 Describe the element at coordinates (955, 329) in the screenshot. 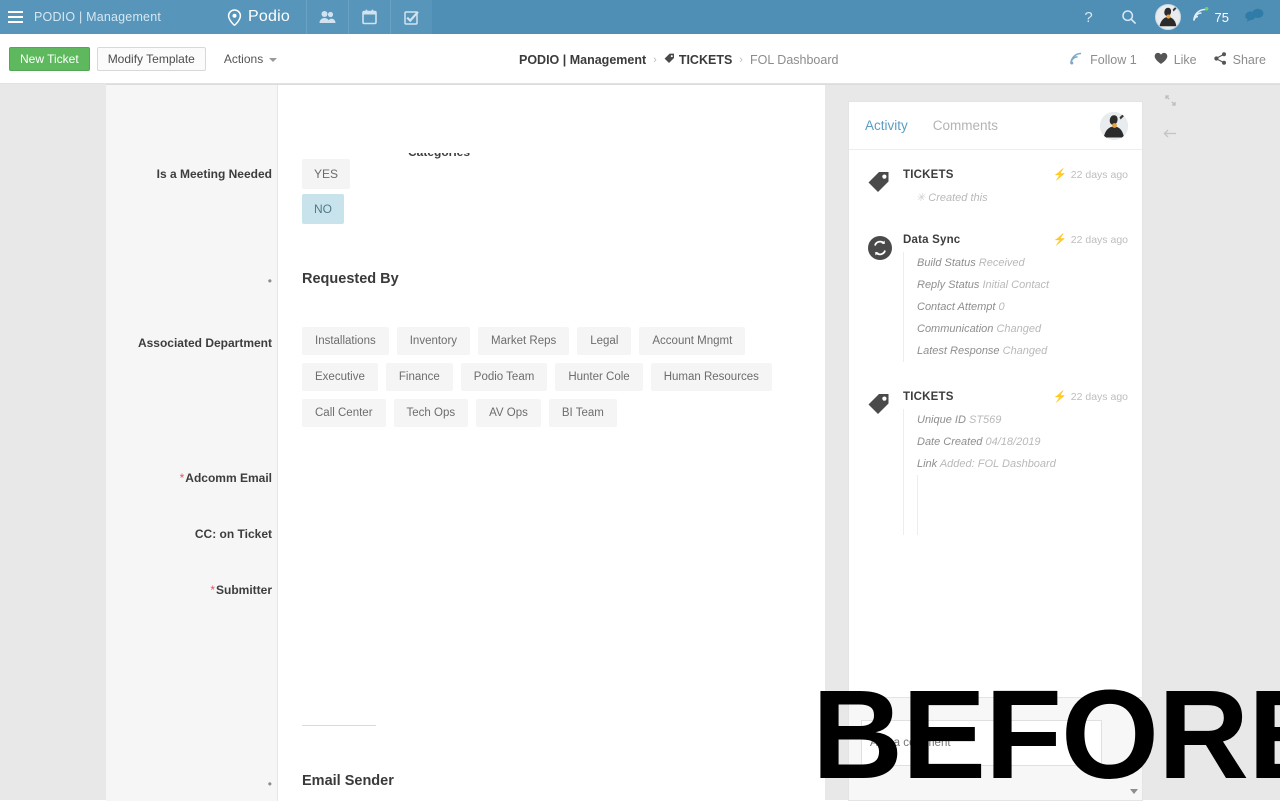

I see `entry-line-key: Communication` at that location.